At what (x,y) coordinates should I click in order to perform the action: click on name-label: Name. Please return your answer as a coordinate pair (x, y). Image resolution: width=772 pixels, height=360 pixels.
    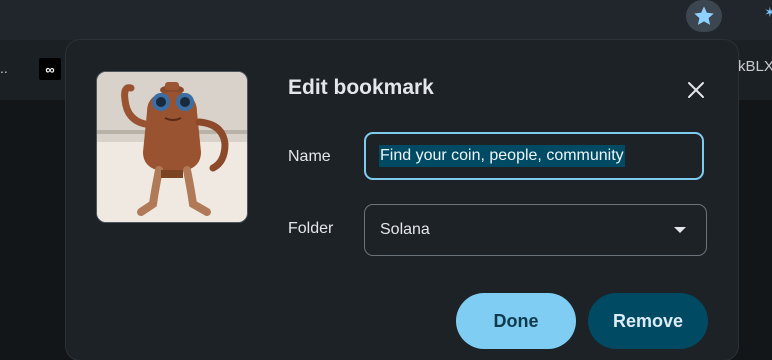
    Looking at the image, I should click on (309, 156).